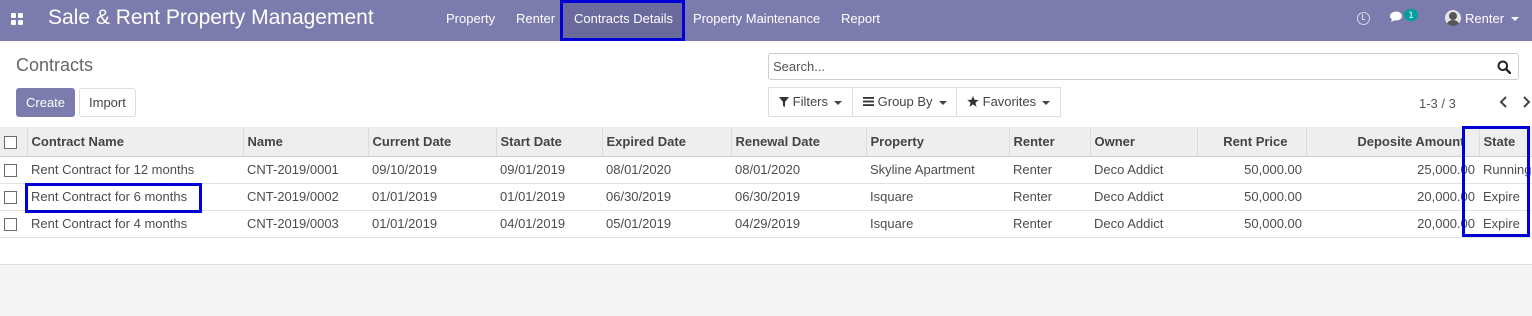 The width and height of the screenshot is (1532, 316). What do you see at coordinates (305, 170) in the screenshot?
I see `cell-name: CNT-2019/0001` at bounding box center [305, 170].